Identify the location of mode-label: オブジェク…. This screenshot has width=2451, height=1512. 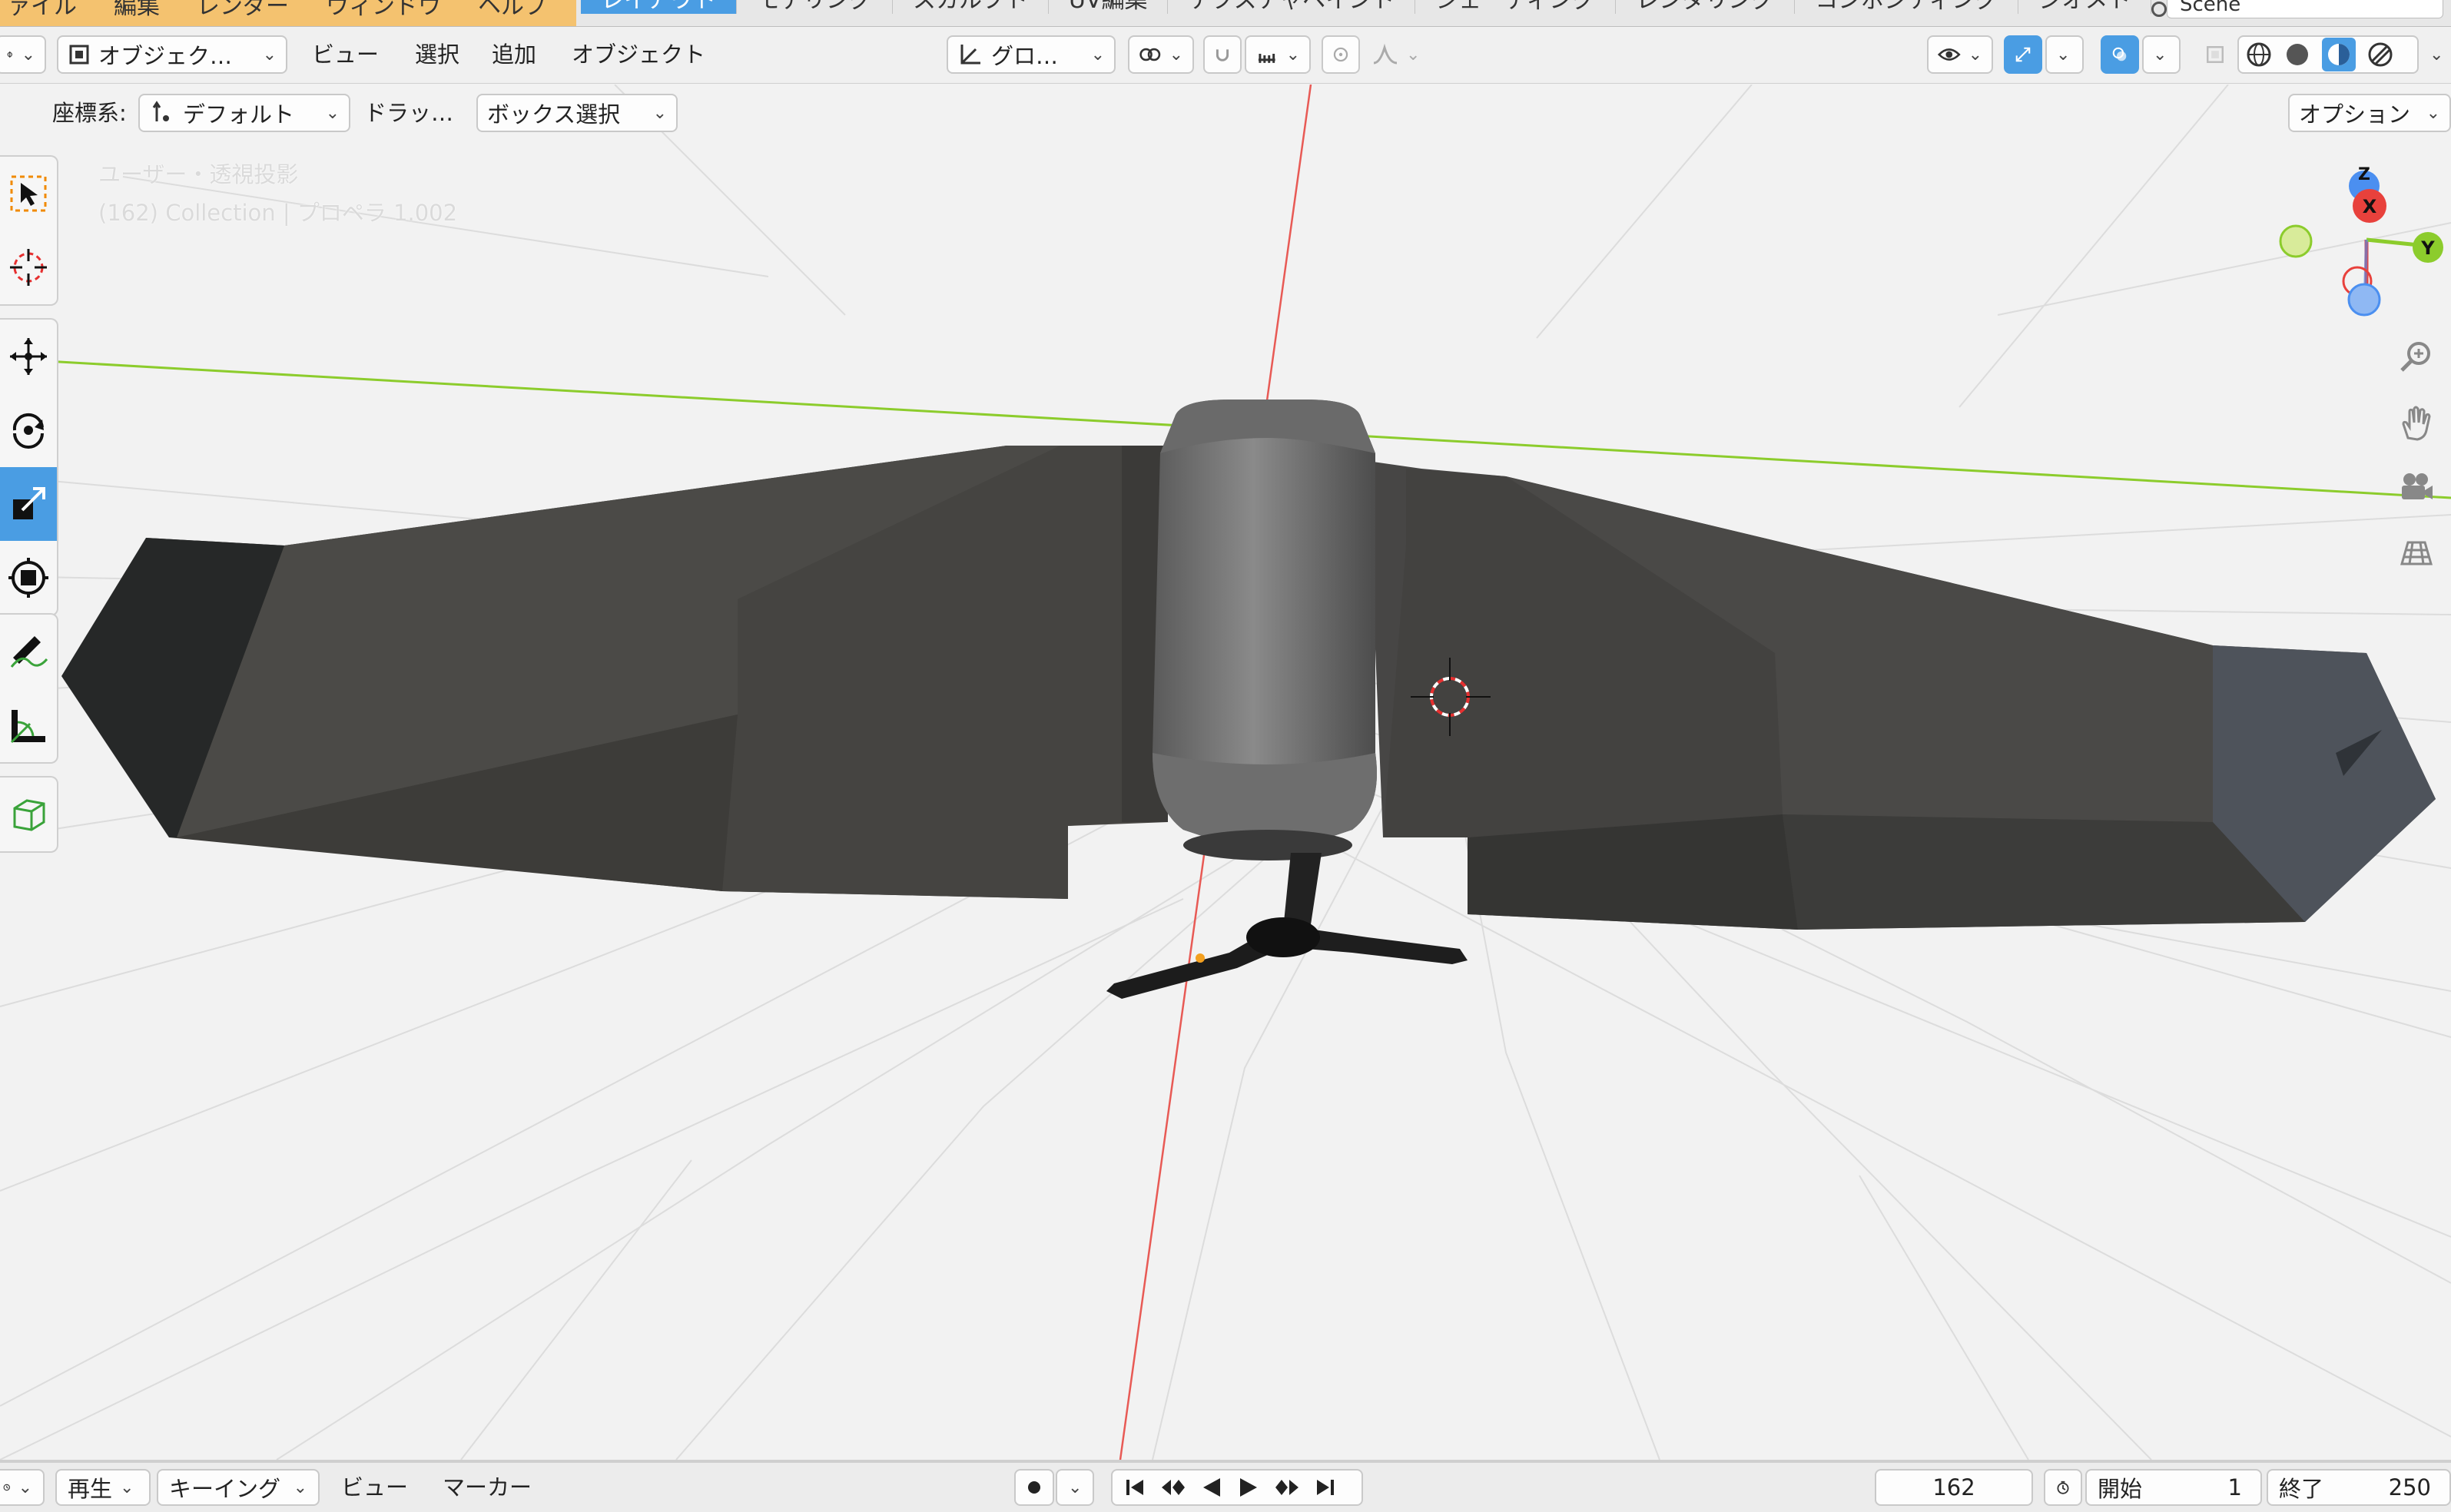
(165, 56).